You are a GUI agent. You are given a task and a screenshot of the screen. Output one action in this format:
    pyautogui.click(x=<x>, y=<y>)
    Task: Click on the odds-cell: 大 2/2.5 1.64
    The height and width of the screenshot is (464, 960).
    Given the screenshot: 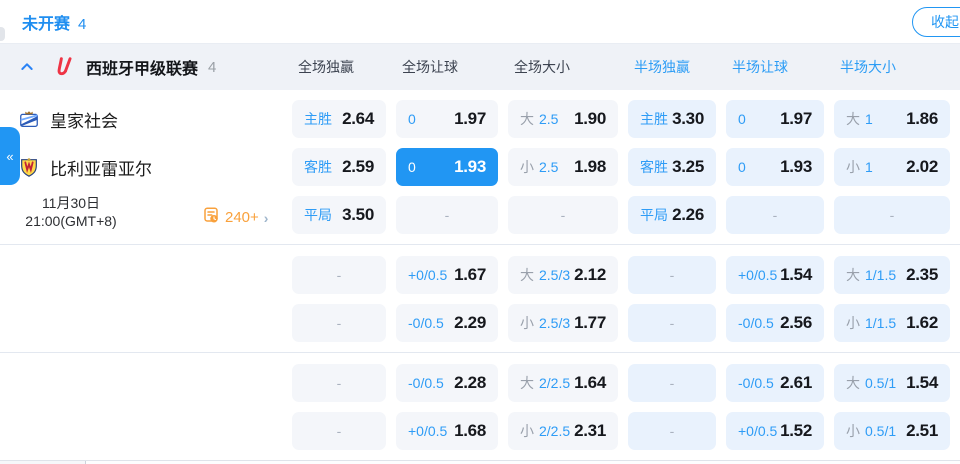 What is the action you would take?
    pyautogui.click(x=563, y=383)
    